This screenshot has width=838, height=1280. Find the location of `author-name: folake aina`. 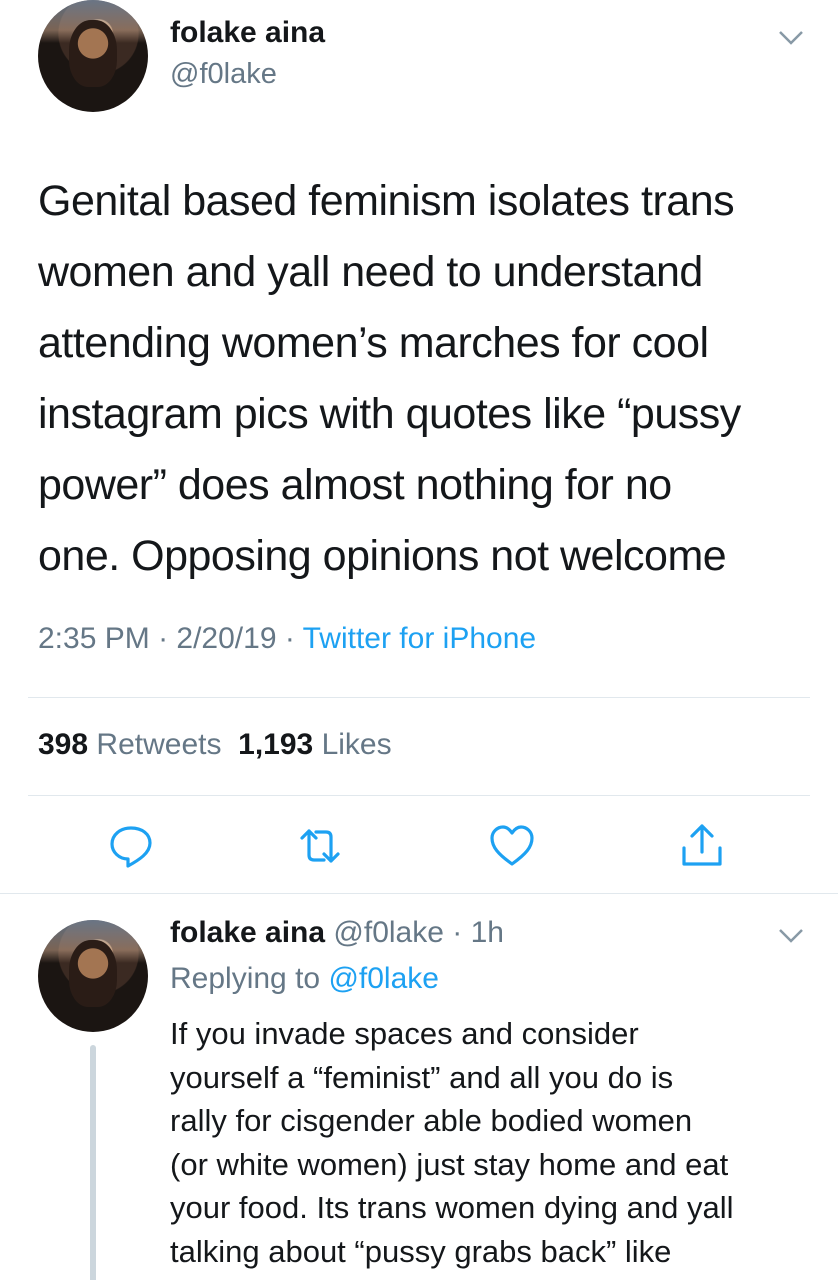

author-name: folake aina is located at coordinates (247, 33).